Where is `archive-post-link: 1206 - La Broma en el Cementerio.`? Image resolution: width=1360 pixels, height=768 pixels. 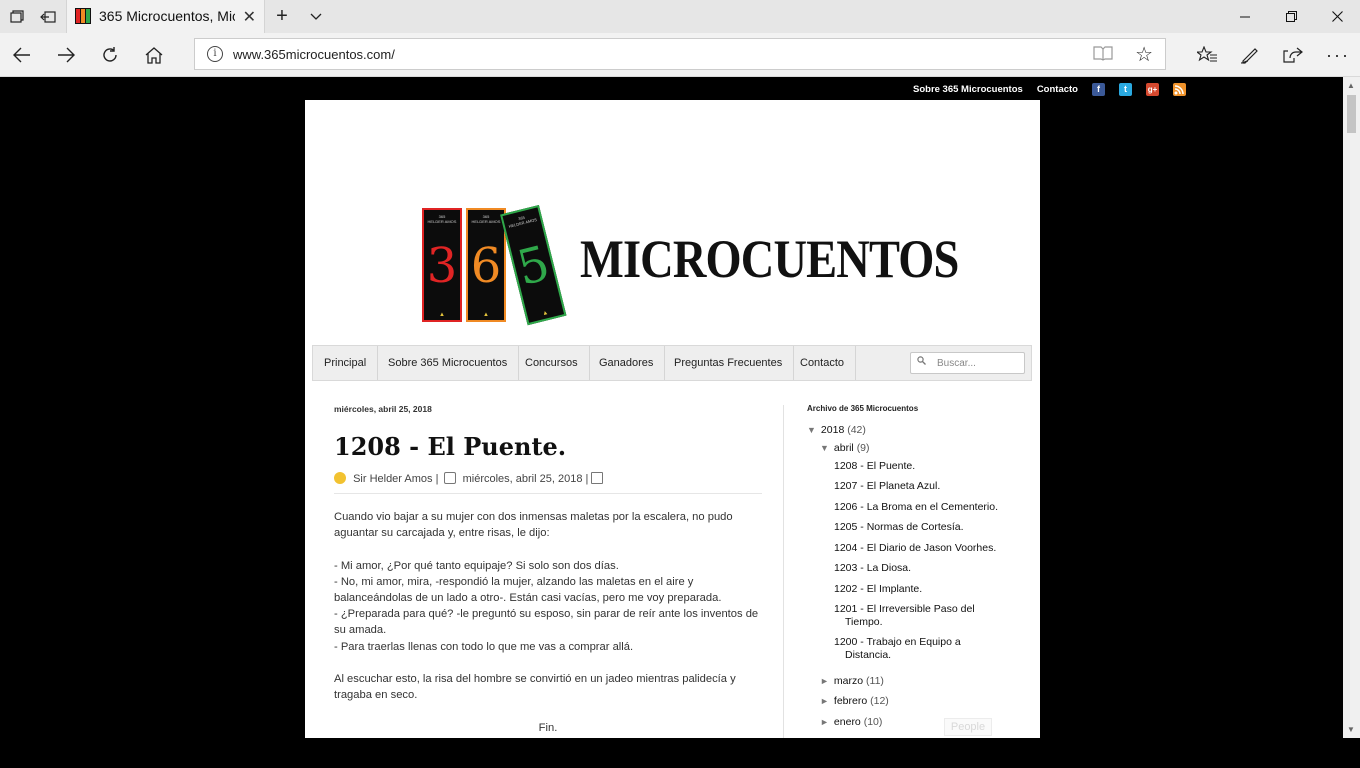
archive-post-link: 1206 - La Broma en el Cementerio. is located at coordinates (919, 507).